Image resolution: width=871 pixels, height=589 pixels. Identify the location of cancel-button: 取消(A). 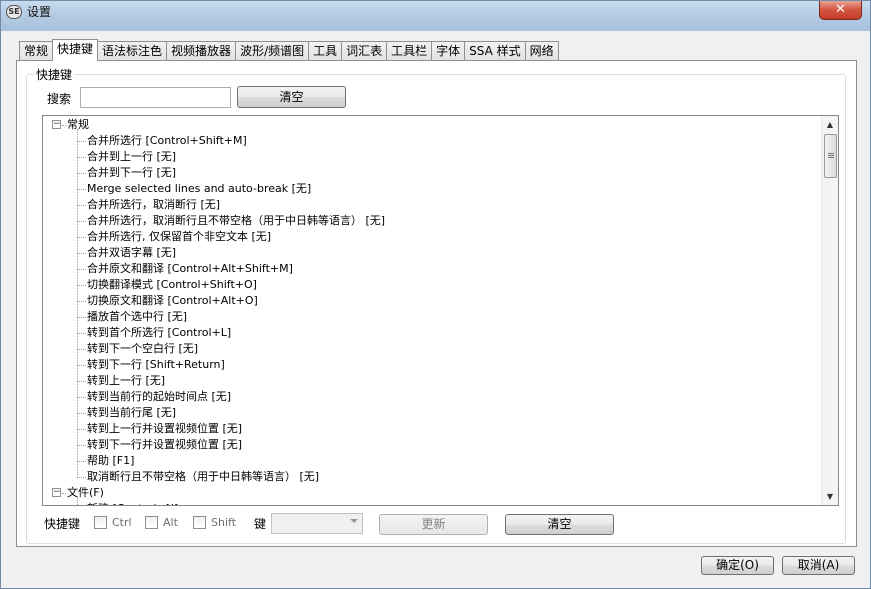
(818, 565).